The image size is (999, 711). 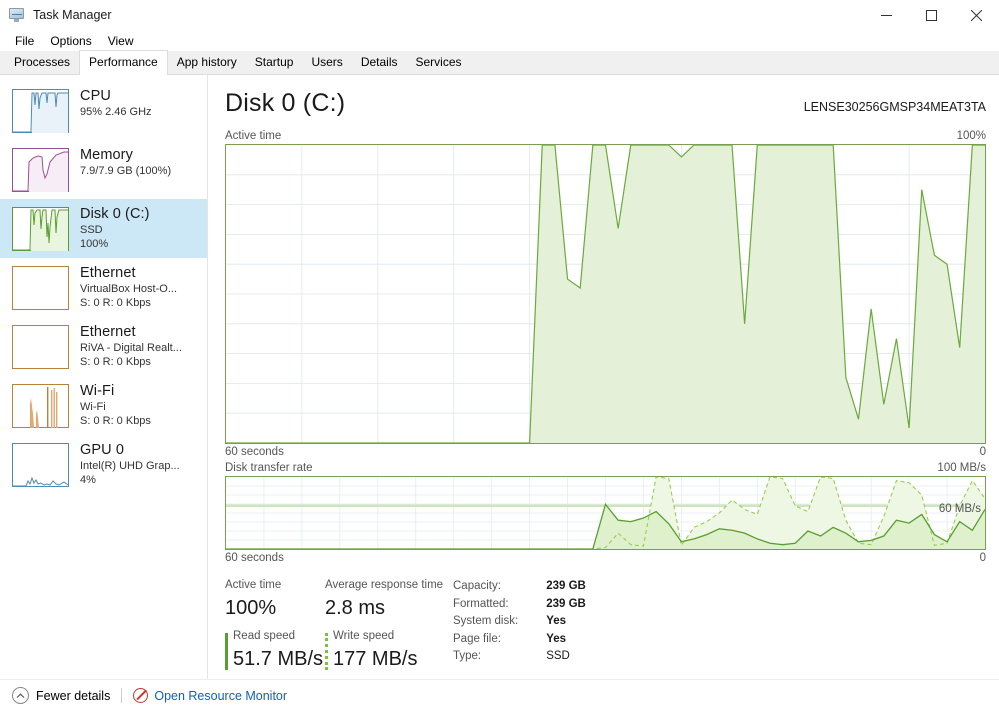 What do you see at coordinates (40, 111) in the screenshot?
I see `cpu-thumbnail-chart` at bounding box center [40, 111].